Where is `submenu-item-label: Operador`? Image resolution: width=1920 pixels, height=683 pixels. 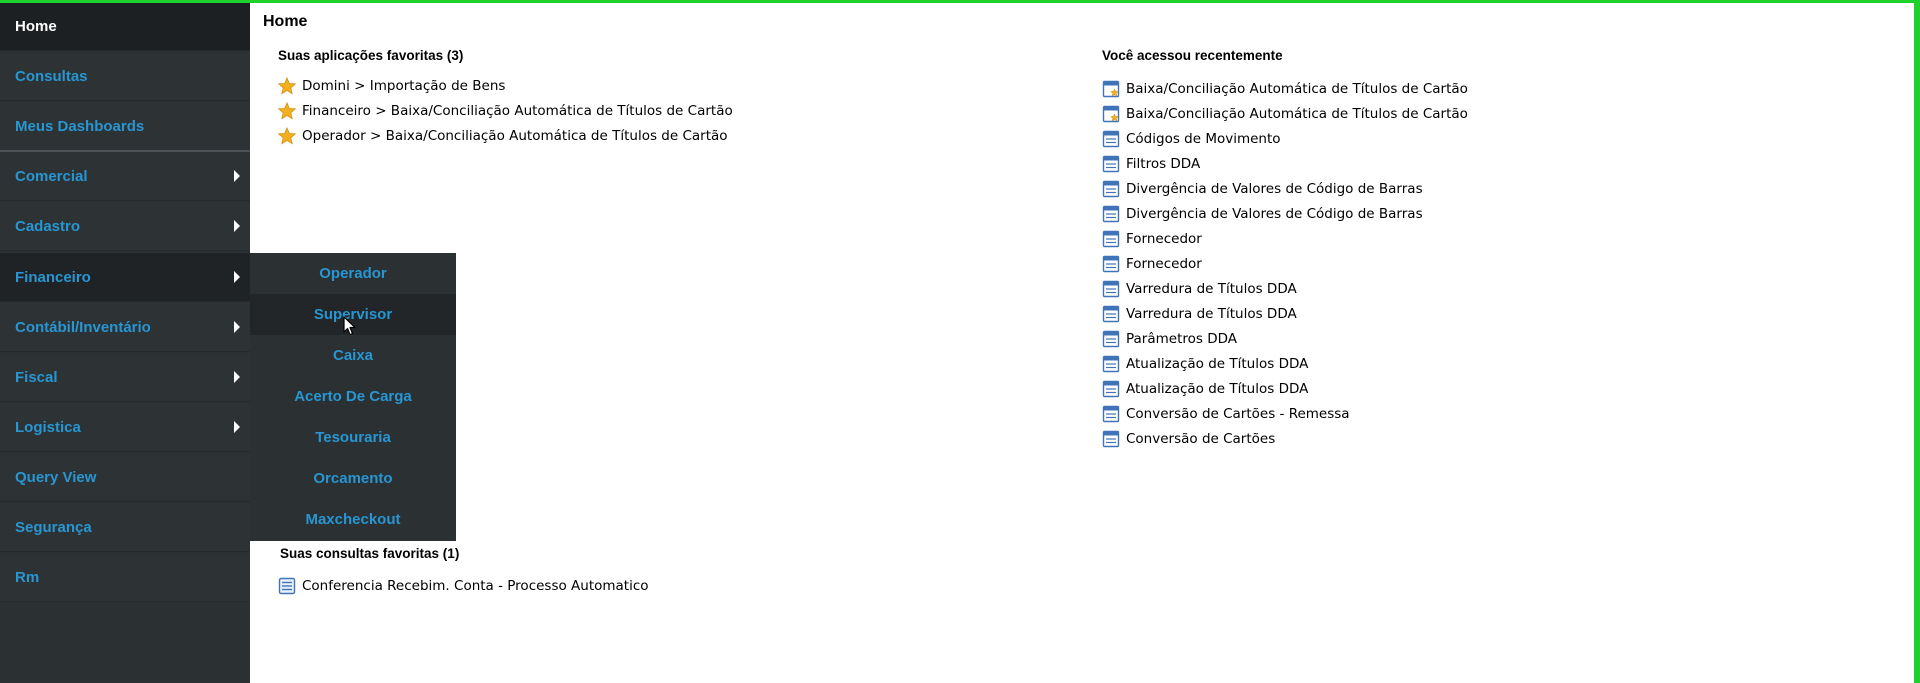 submenu-item-label: Operador is located at coordinates (353, 273).